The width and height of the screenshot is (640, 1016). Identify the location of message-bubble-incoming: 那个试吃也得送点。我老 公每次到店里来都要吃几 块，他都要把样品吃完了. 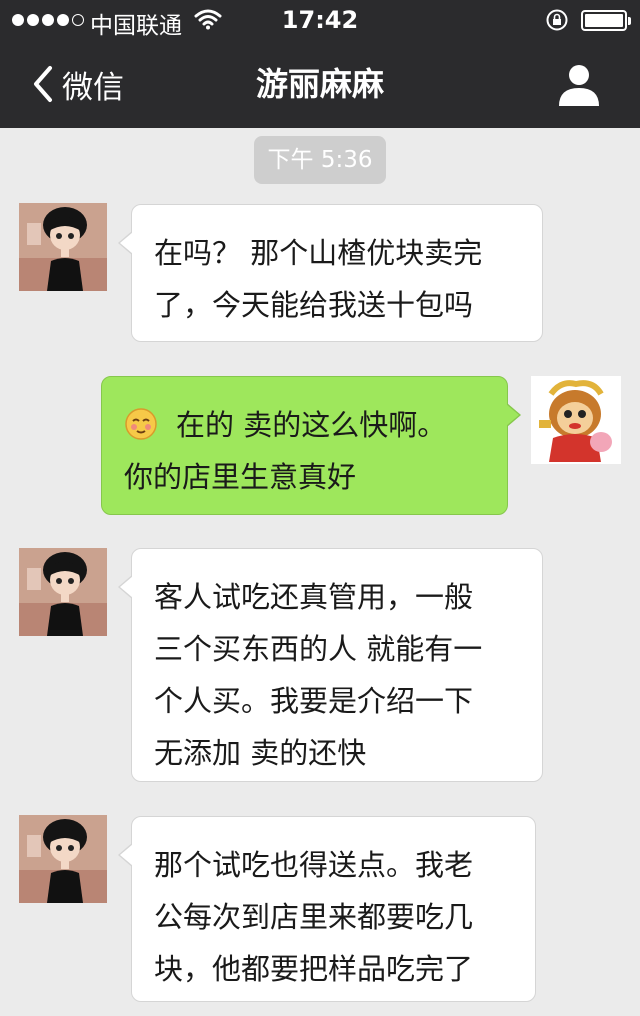
(327, 909).